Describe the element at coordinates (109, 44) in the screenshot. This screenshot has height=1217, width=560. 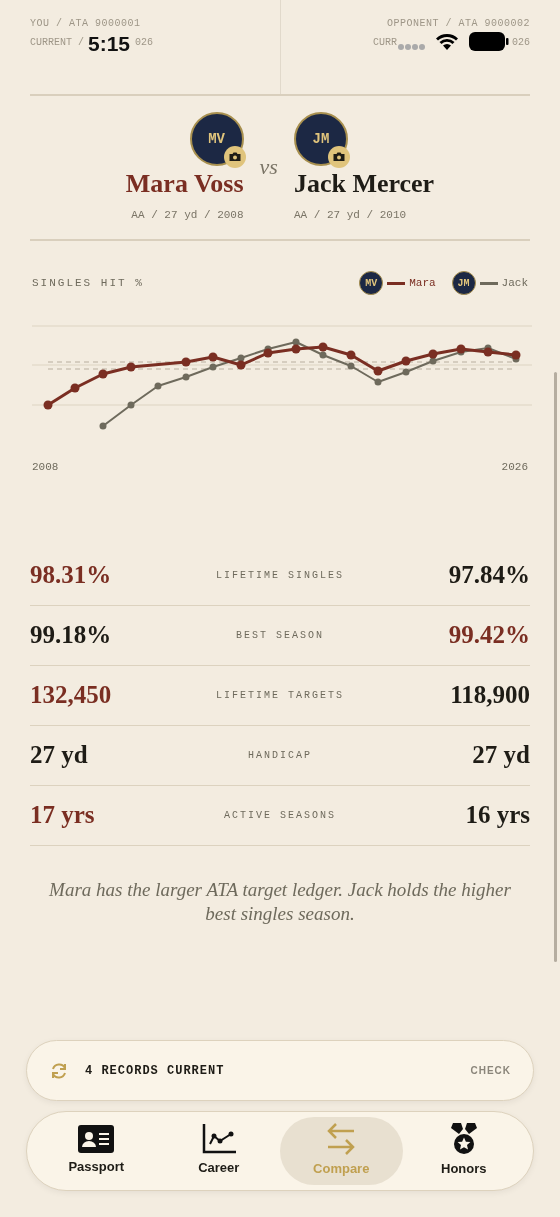
I see `clock-time: 5:15` at that location.